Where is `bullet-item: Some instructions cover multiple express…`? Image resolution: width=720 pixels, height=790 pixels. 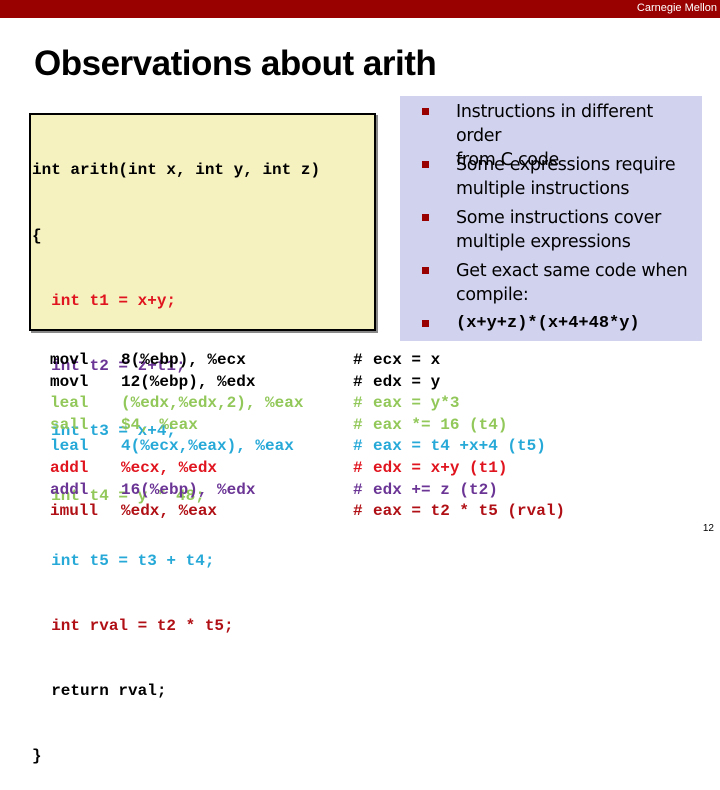
bullet-item: Some instructions cover multiple express… is located at coordinates (541, 230).